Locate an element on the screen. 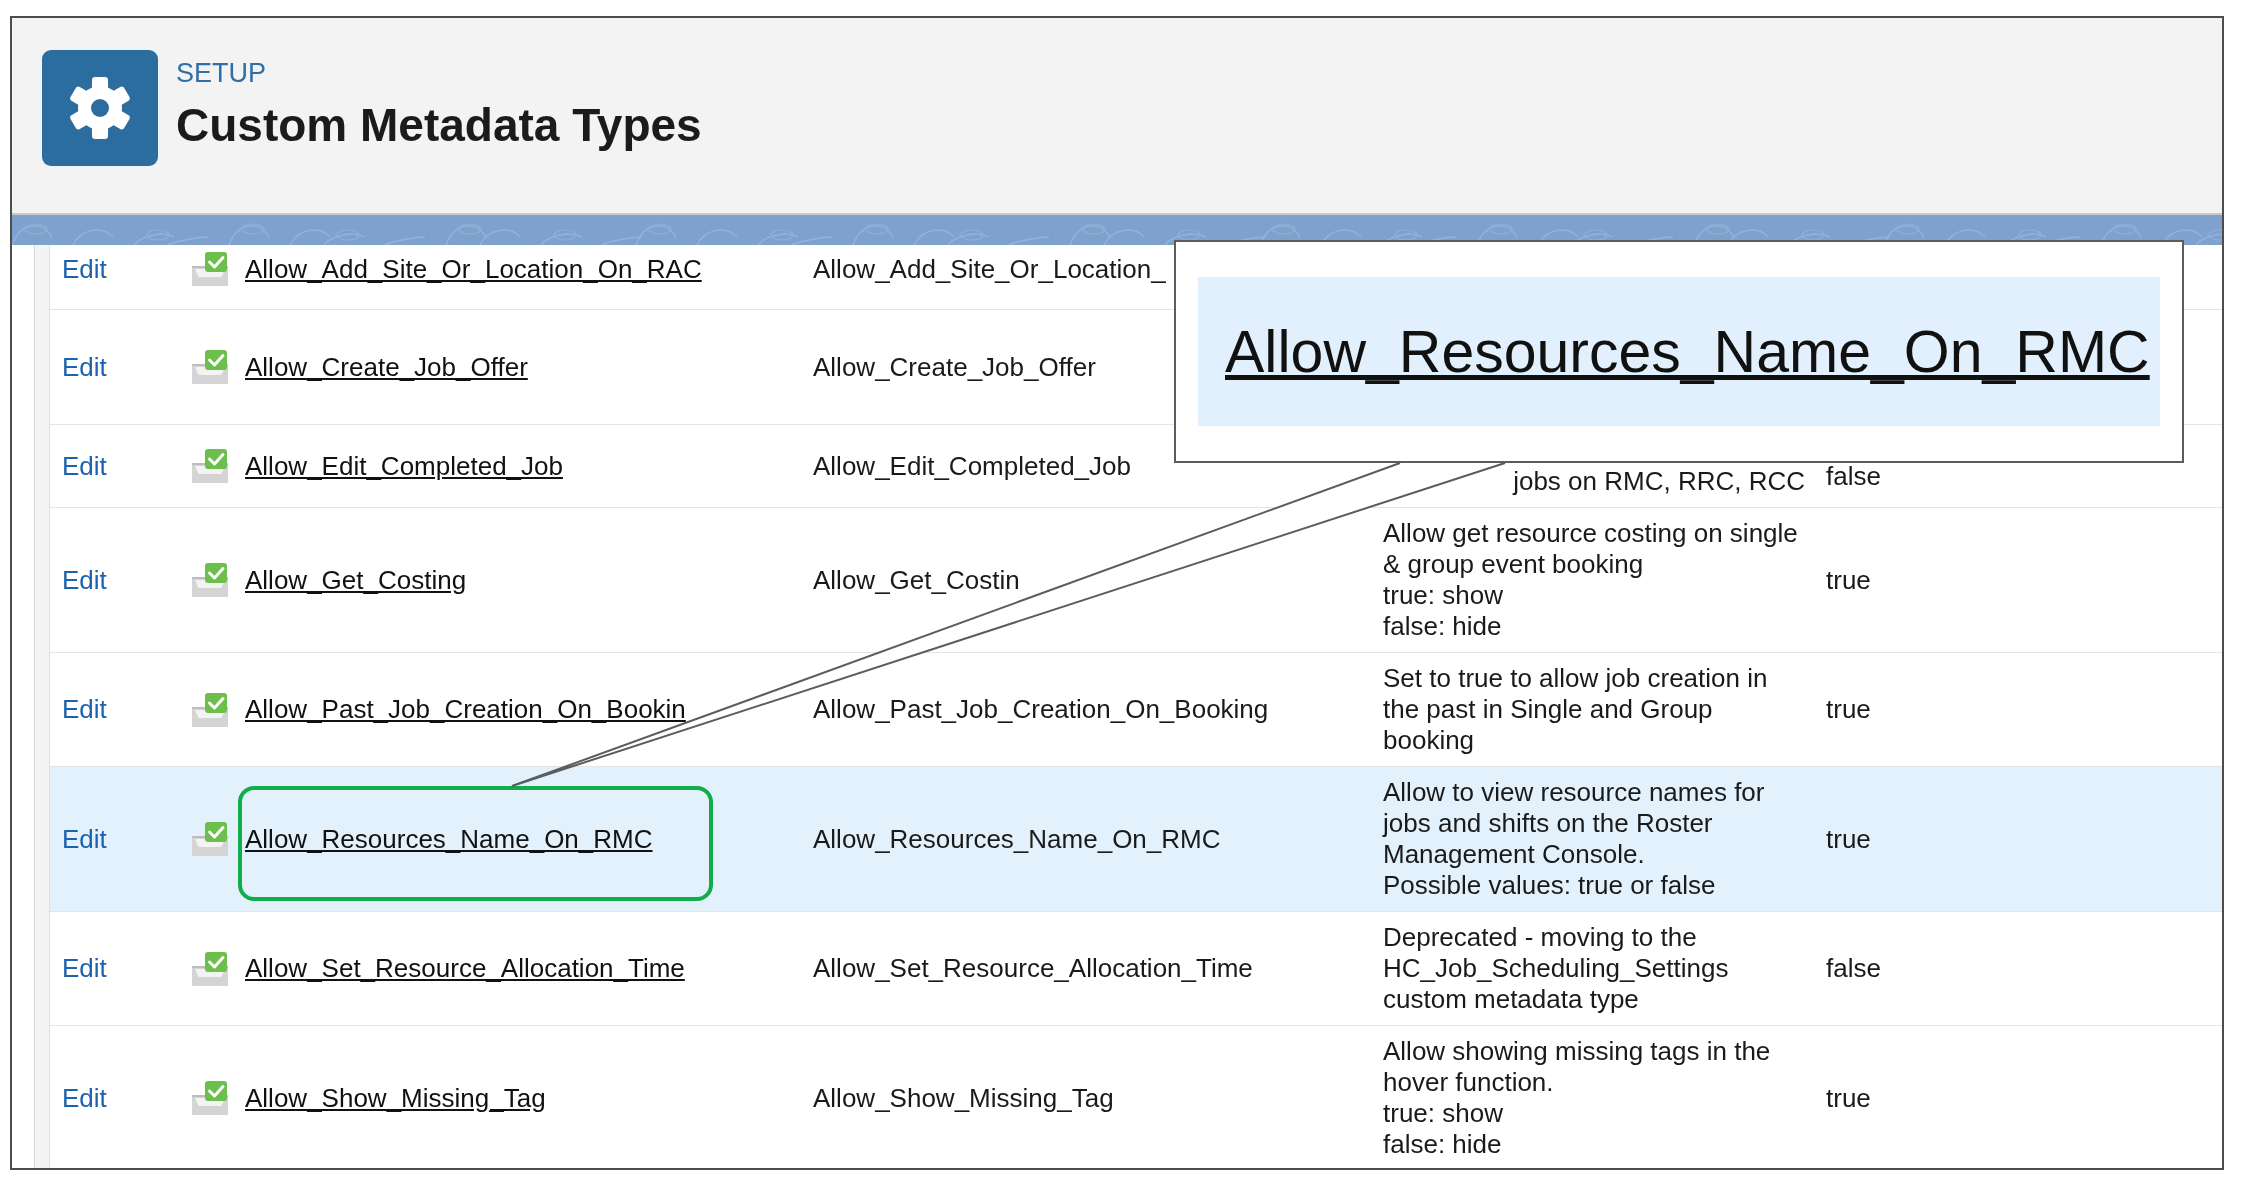 The width and height of the screenshot is (2250, 1192). description: Set to true to allow job creation in the past in Single and Group booking is located at coordinates (1576, 709).